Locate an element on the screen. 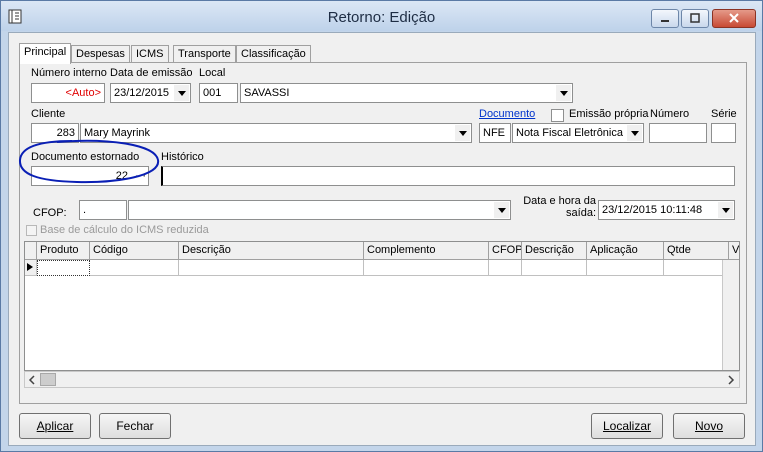 The width and height of the screenshot is (763, 452). aplicar-label: Aplicar is located at coordinates (55, 426).